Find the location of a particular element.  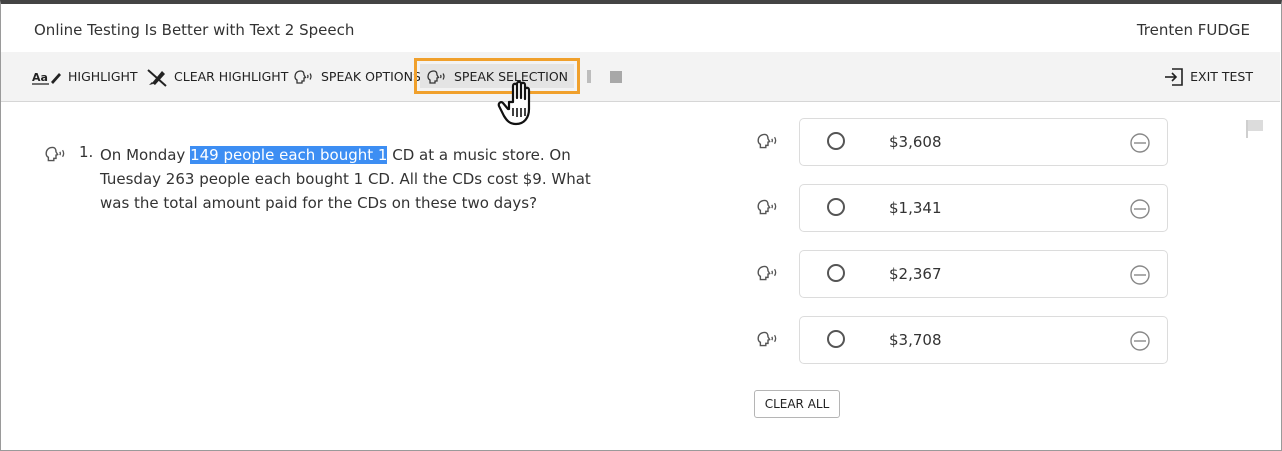

option-label: $3,608 is located at coordinates (915, 142).